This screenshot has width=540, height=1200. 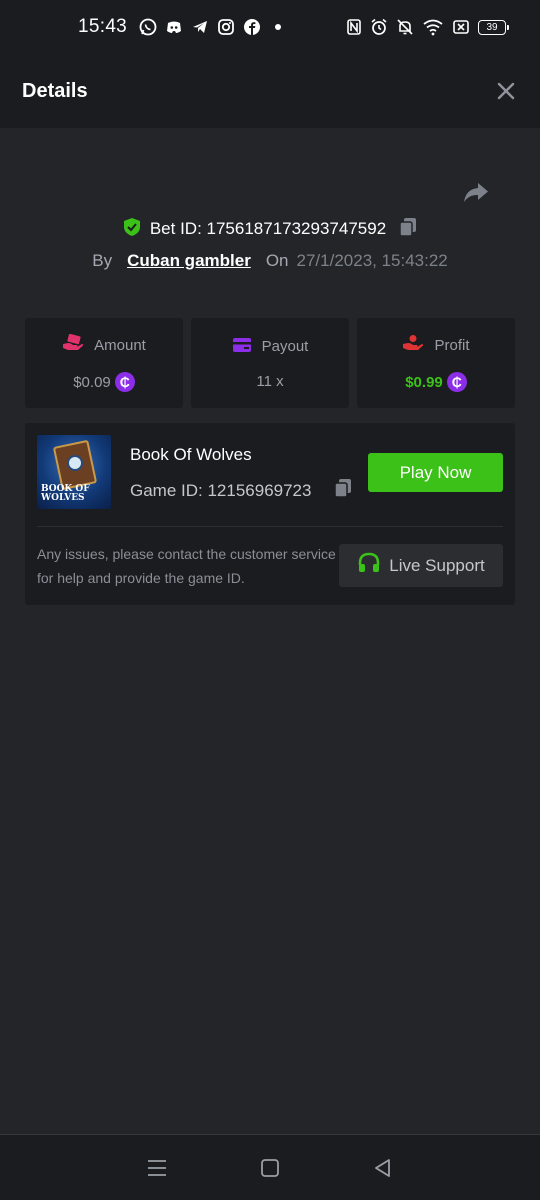 What do you see at coordinates (120, 345) in the screenshot?
I see `stat-label: Amount` at bounding box center [120, 345].